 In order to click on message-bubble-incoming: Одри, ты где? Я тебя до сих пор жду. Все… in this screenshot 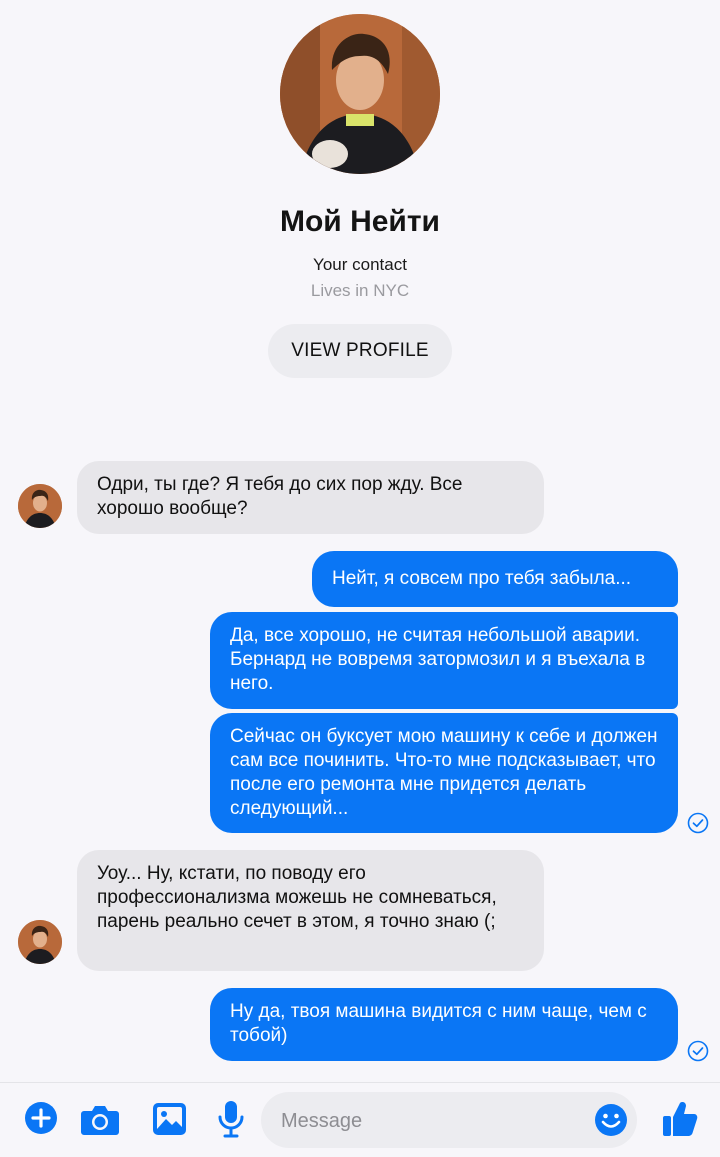, I will do `click(310, 497)`.